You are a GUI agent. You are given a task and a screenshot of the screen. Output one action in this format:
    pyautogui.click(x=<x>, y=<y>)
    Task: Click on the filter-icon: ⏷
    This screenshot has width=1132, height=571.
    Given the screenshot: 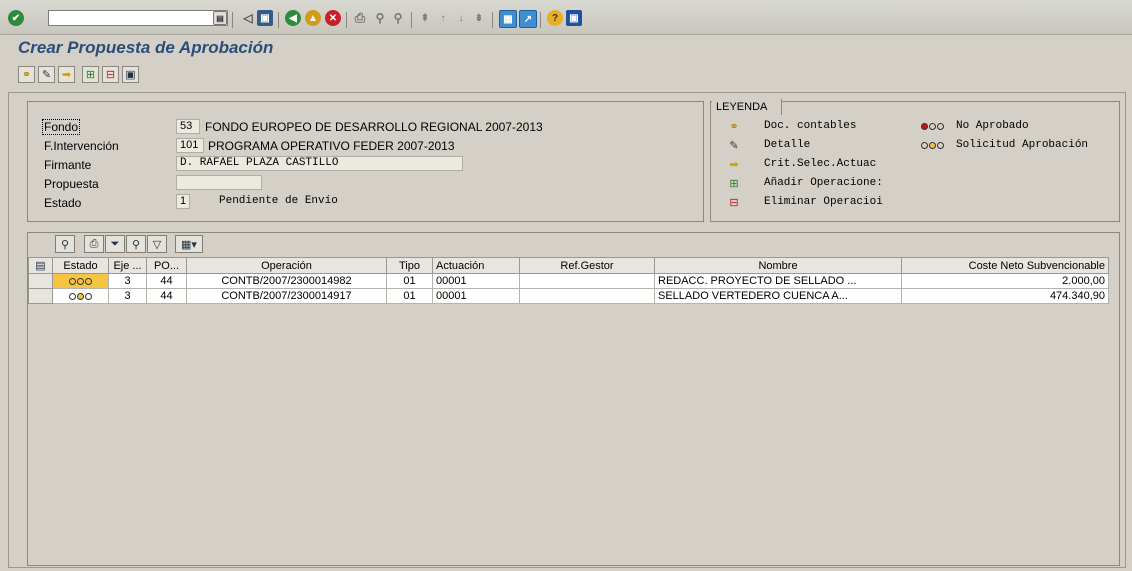 What is the action you would take?
    pyautogui.click(x=115, y=244)
    